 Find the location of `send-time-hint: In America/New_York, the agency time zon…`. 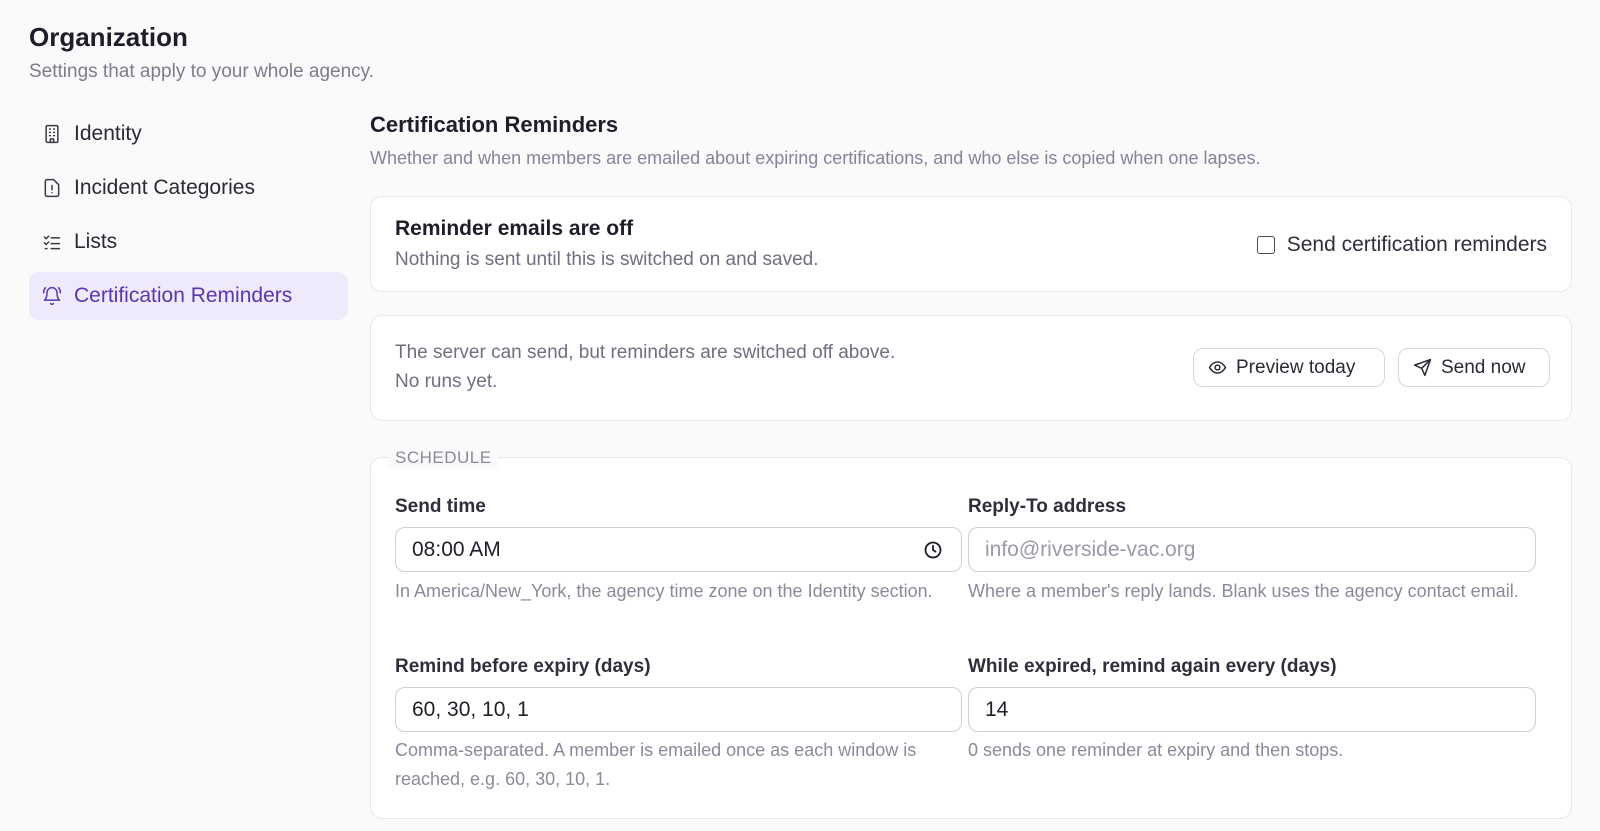

send-time-hint: In America/New_York, the agency time zon… is located at coordinates (664, 591).